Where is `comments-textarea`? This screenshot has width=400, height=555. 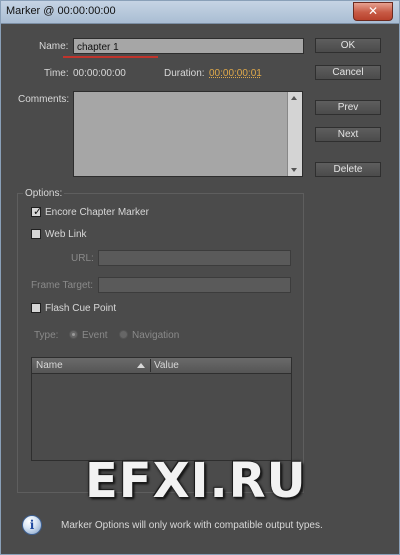 comments-textarea is located at coordinates (188, 134).